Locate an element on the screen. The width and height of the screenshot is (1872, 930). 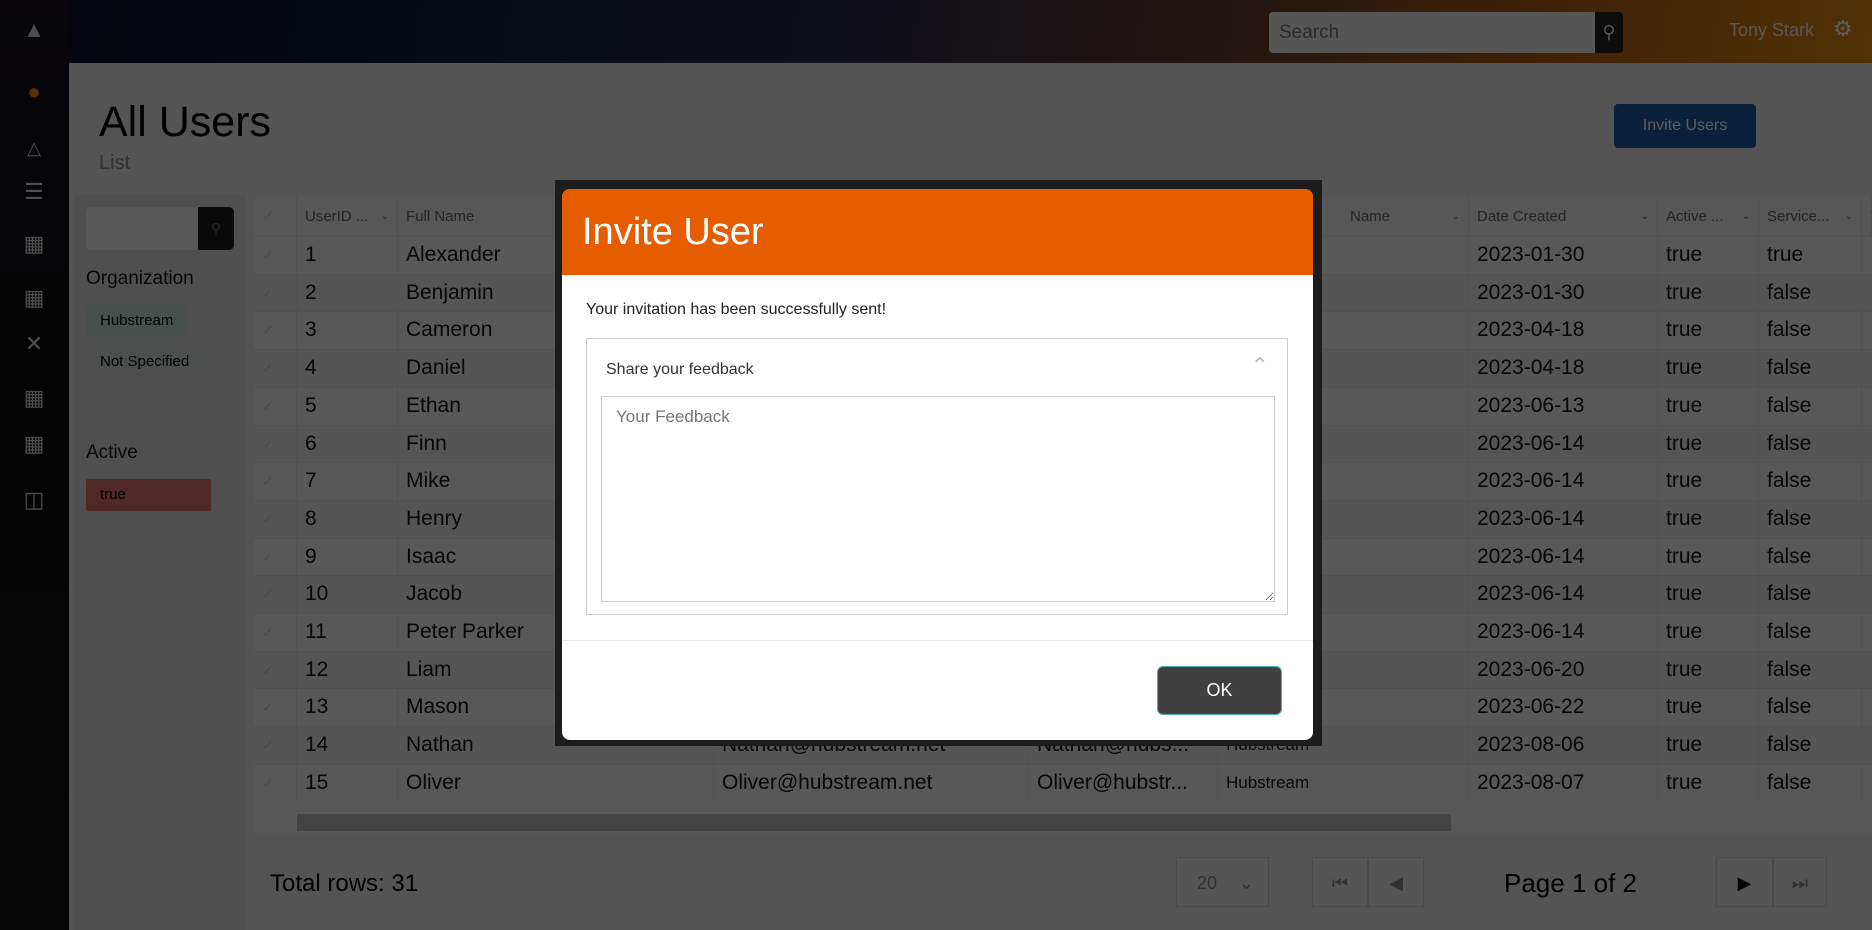
column-header: UserID ... ⌄ is located at coordinates (347, 216).